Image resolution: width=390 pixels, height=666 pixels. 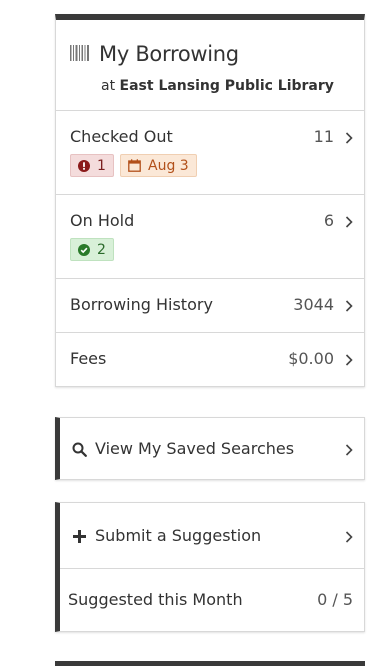 What do you see at coordinates (210, 663) in the screenshot?
I see `next-card-top-bar` at bounding box center [210, 663].